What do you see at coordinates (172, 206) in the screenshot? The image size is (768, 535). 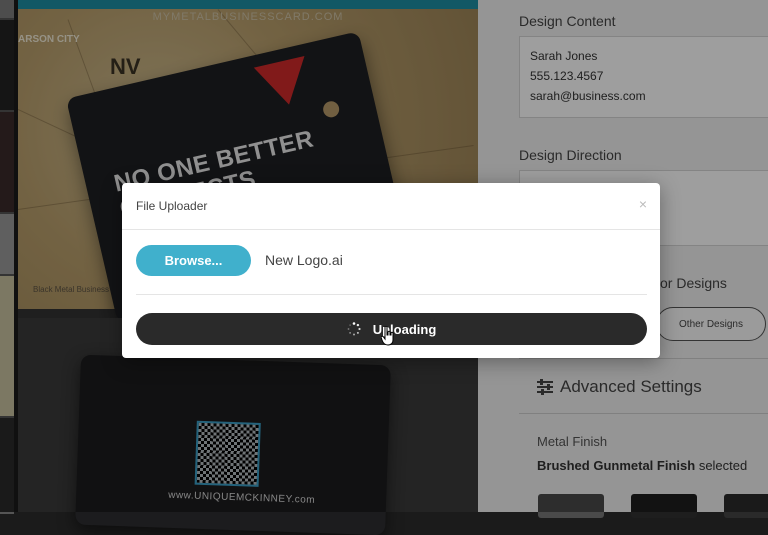 I see `dialog-title: File Uploader` at bounding box center [172, 206].